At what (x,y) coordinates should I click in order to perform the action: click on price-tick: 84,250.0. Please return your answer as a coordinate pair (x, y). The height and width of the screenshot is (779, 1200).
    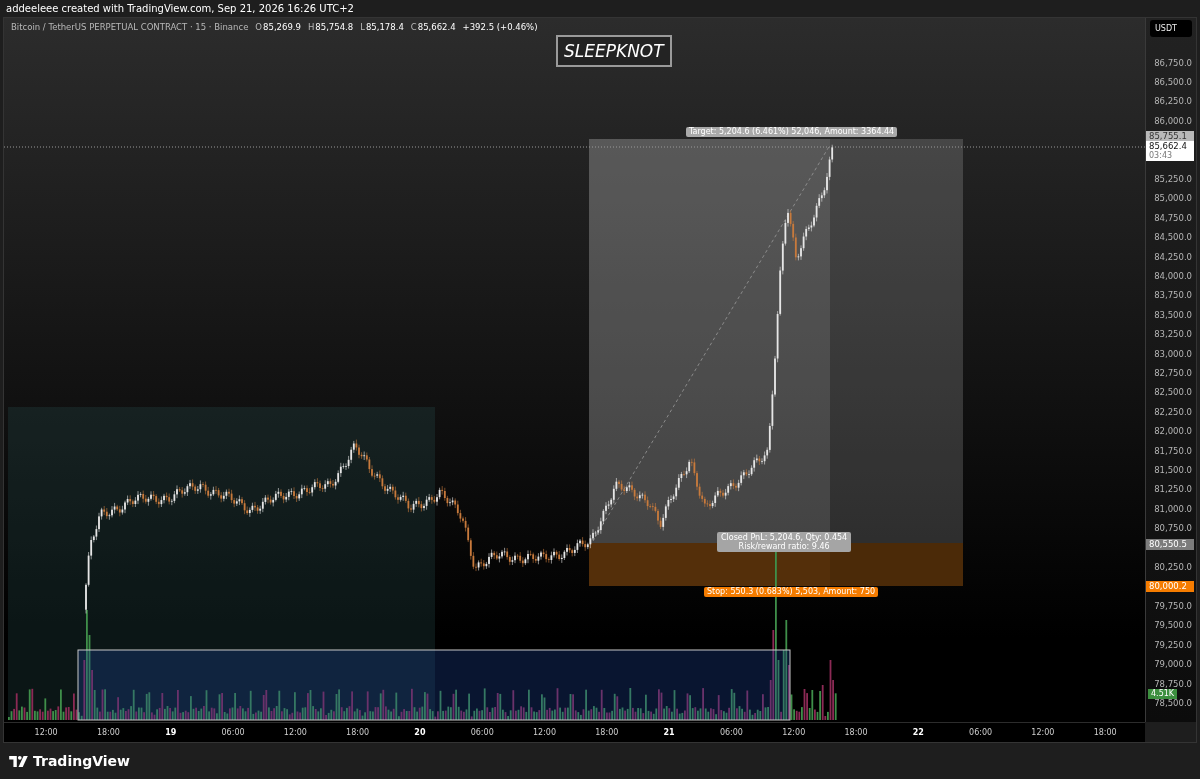
    Looking at the image, I should click on (1173, 257).